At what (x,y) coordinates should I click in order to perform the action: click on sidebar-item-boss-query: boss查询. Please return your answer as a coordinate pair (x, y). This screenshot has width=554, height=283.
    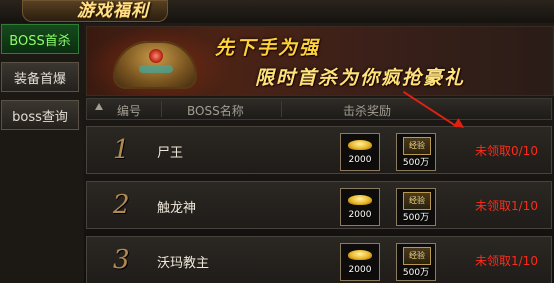
    Looking at the image, I should click on (40, 115).